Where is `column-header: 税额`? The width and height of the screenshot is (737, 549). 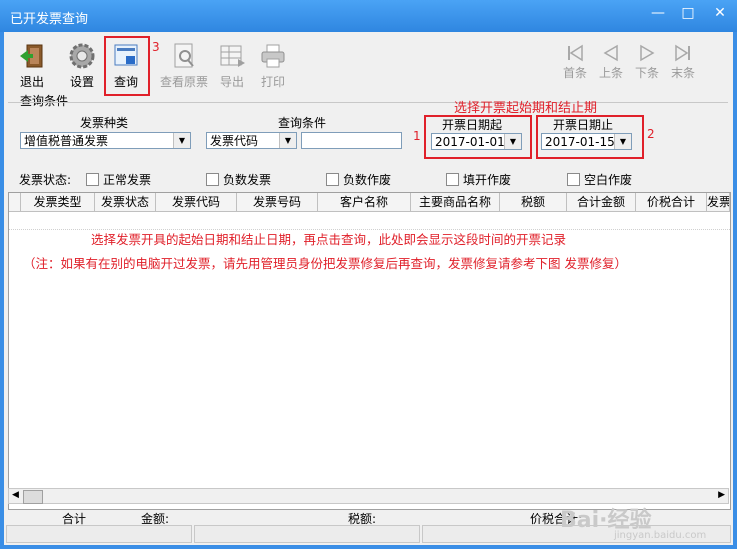 column-header: 税额 is located at coordinates (533, 202).